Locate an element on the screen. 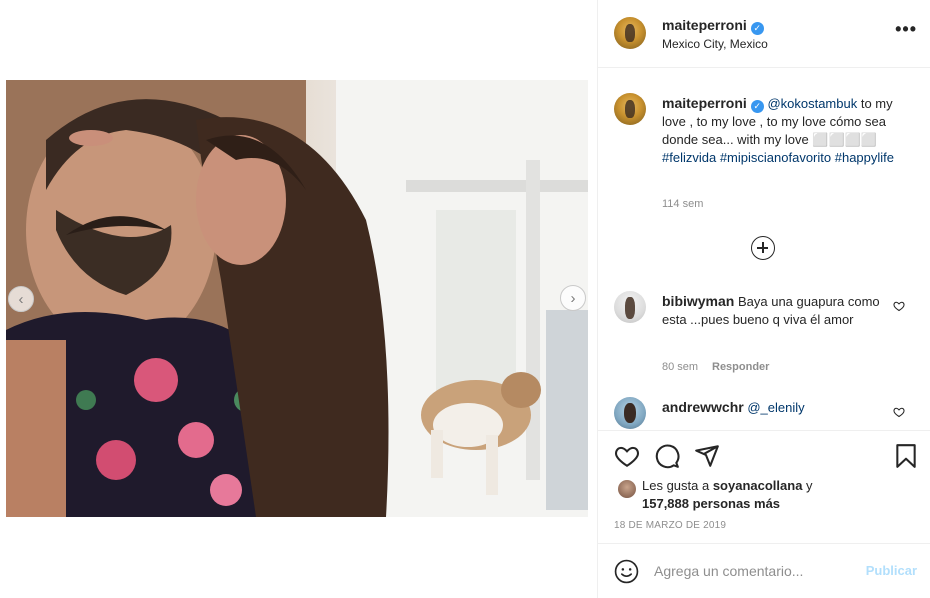  chevron-left-icon: ‹ is located at coordinates (21, 299).